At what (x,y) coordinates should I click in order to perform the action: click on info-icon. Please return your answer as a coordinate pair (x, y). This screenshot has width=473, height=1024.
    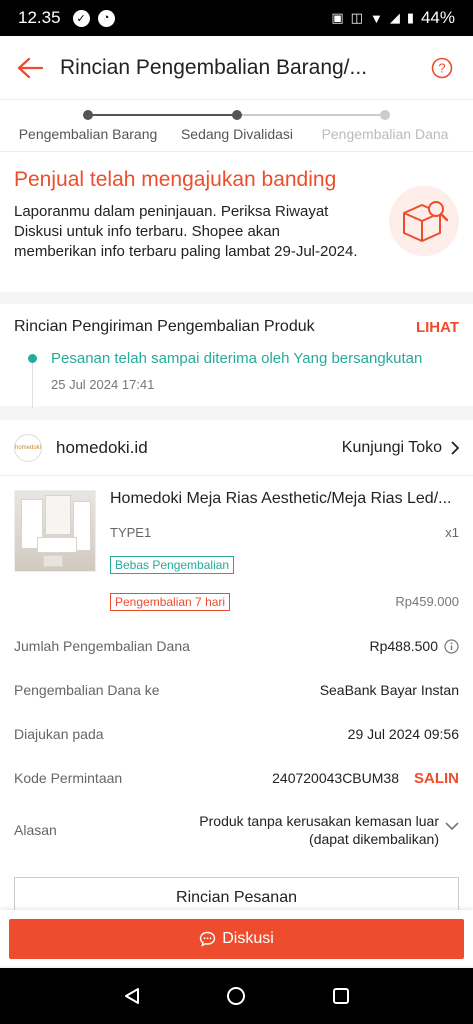
    Looking at the image, I should click on (451, 646).